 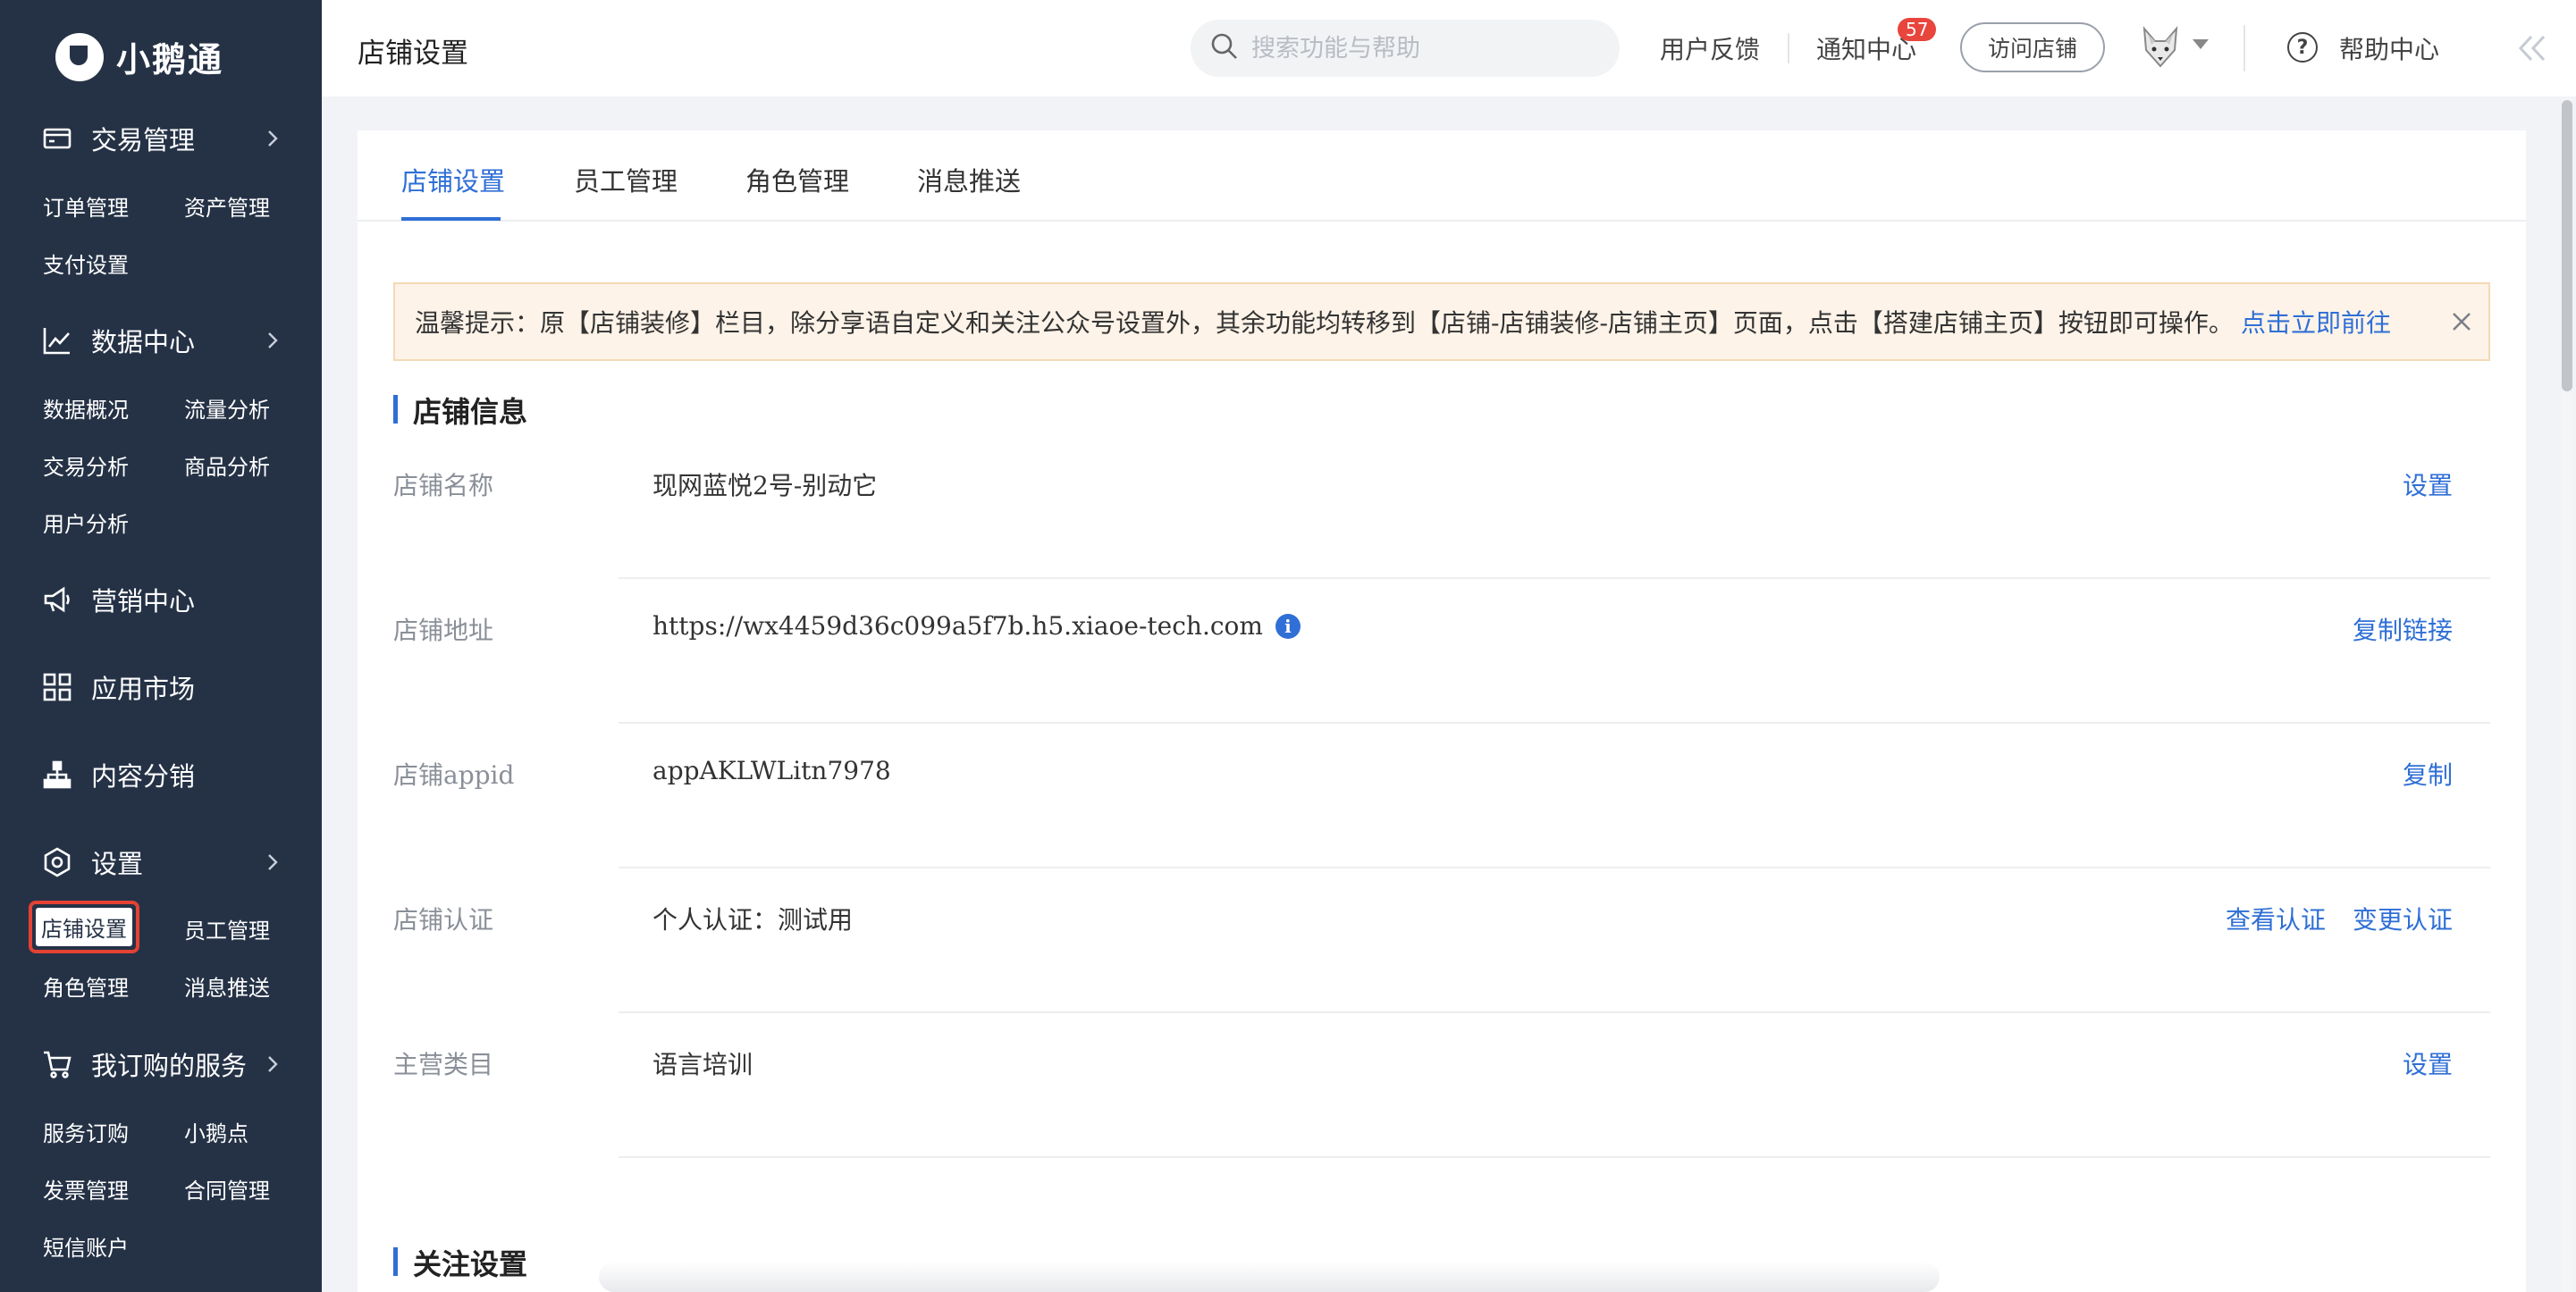 What do you see at coordinates (2302, 48) in the screenshot?
I see `help-circle-icon: ?` at bounding box center [2302, 48].